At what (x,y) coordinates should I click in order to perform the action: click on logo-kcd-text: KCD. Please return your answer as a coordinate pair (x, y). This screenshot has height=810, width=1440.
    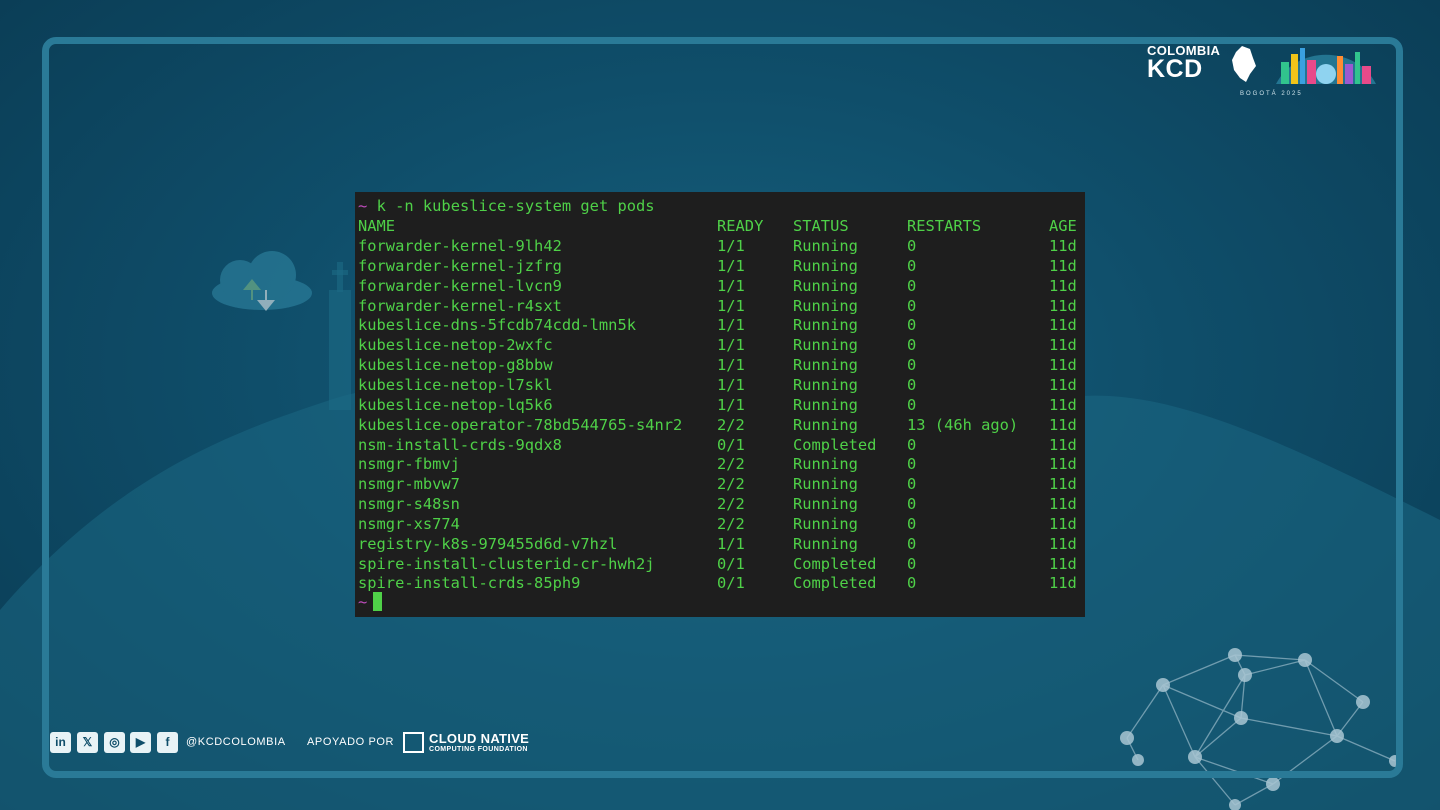
    Looking at the image, I should click on (1175, 69).